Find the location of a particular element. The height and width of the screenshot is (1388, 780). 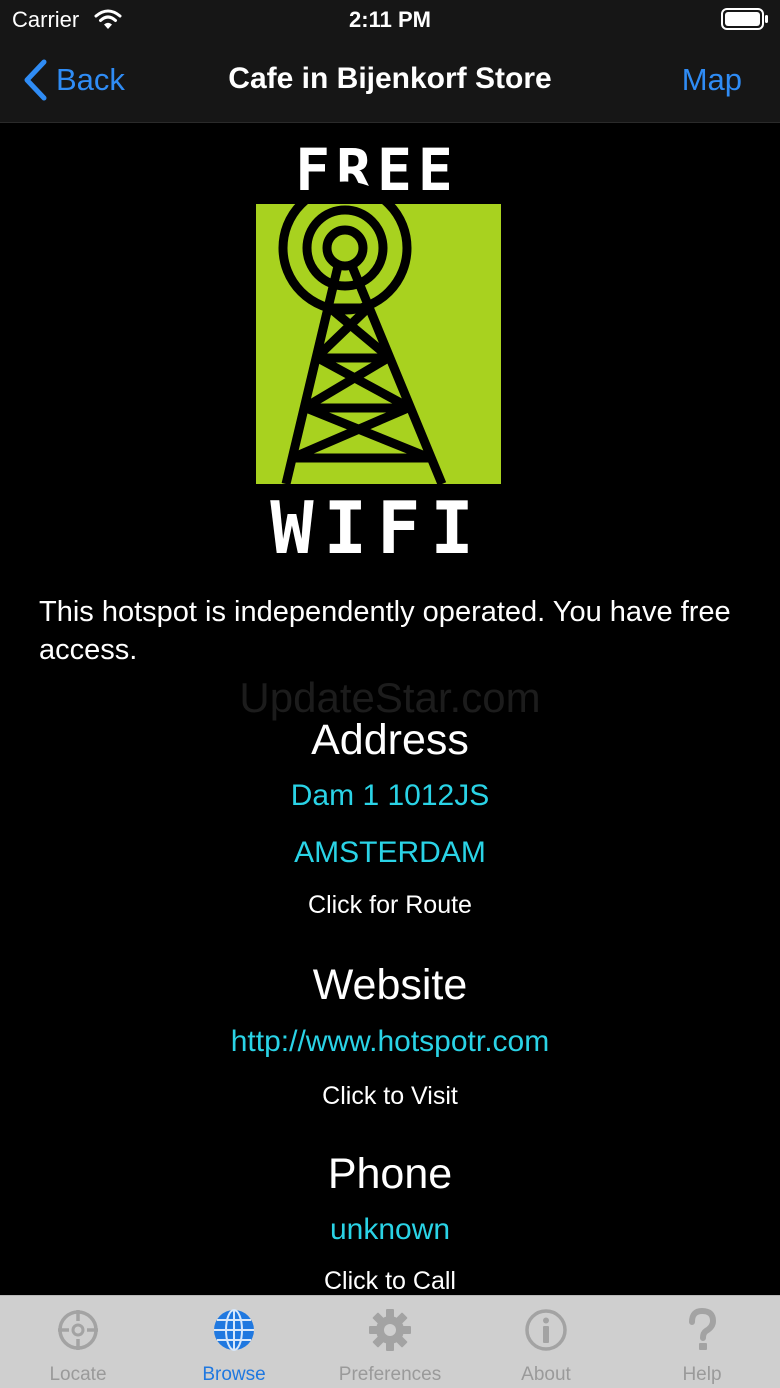

visit-action: Click to Visit is located at coordinates (390, 1096).